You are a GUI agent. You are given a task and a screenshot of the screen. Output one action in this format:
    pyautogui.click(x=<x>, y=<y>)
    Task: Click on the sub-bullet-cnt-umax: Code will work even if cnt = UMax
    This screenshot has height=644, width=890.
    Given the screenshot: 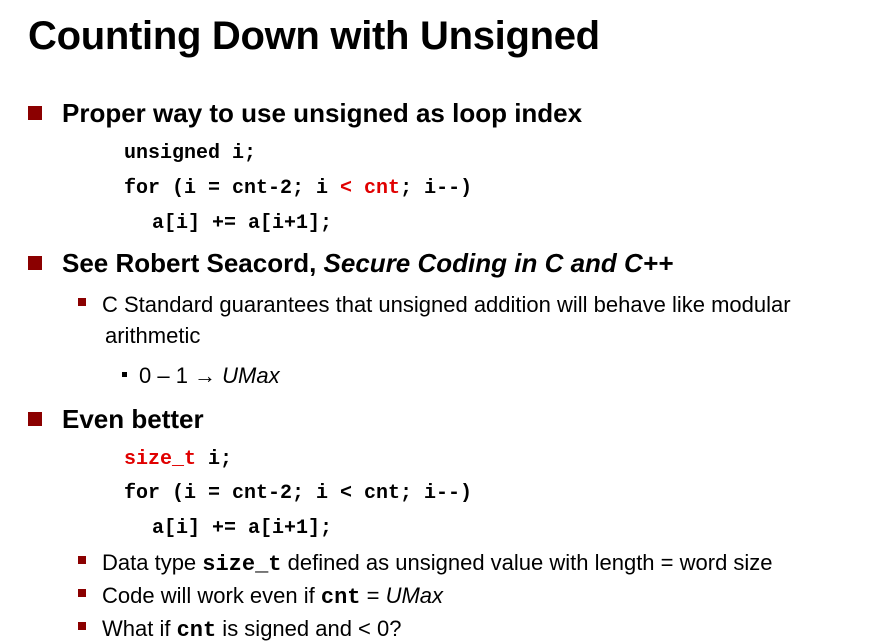 What is the action you would take?
    pyautogui.click(x=260, y=596)
    